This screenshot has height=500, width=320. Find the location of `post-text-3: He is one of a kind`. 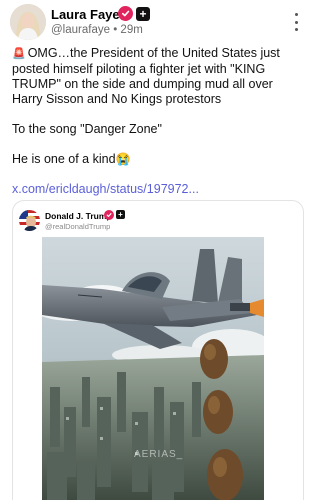

post-text-3: He is one of a kind is located at coordinates (64, 159).